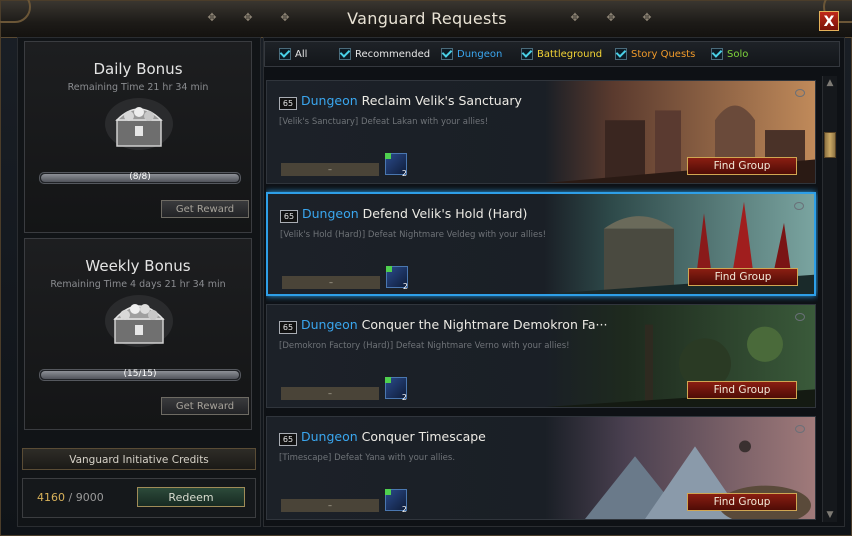 This screenshot has width=852, height=536. What do you see at coordinates (423, 436) in the screenshot?
I see `request-name: Conquer Timescape` at bounding box center [423, 436].